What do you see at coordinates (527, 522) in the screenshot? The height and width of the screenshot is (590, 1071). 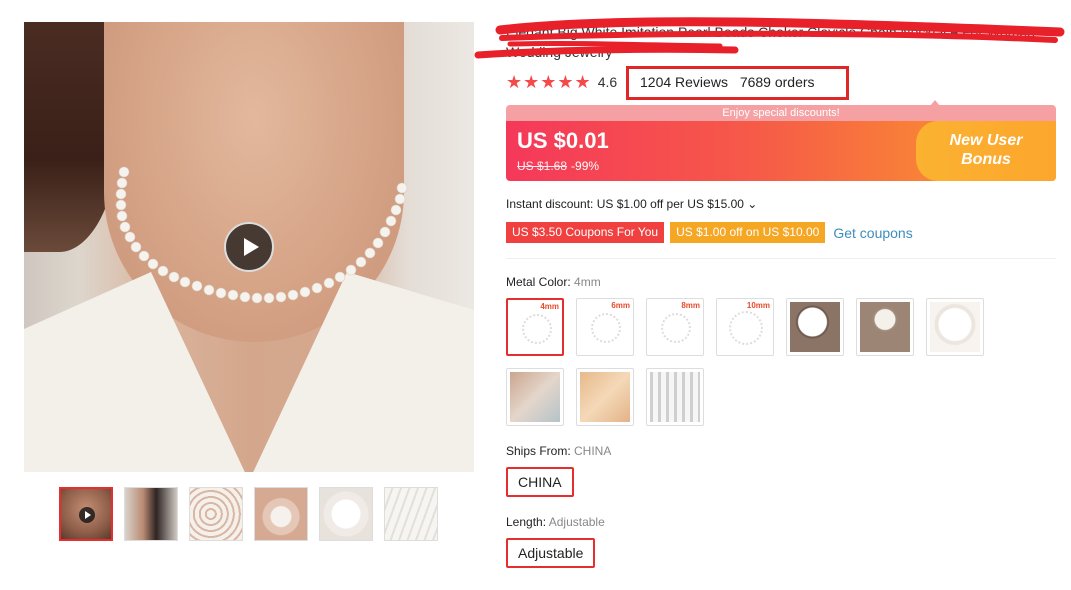 I see `length-label: Length:` at bounding box center [527, 522].